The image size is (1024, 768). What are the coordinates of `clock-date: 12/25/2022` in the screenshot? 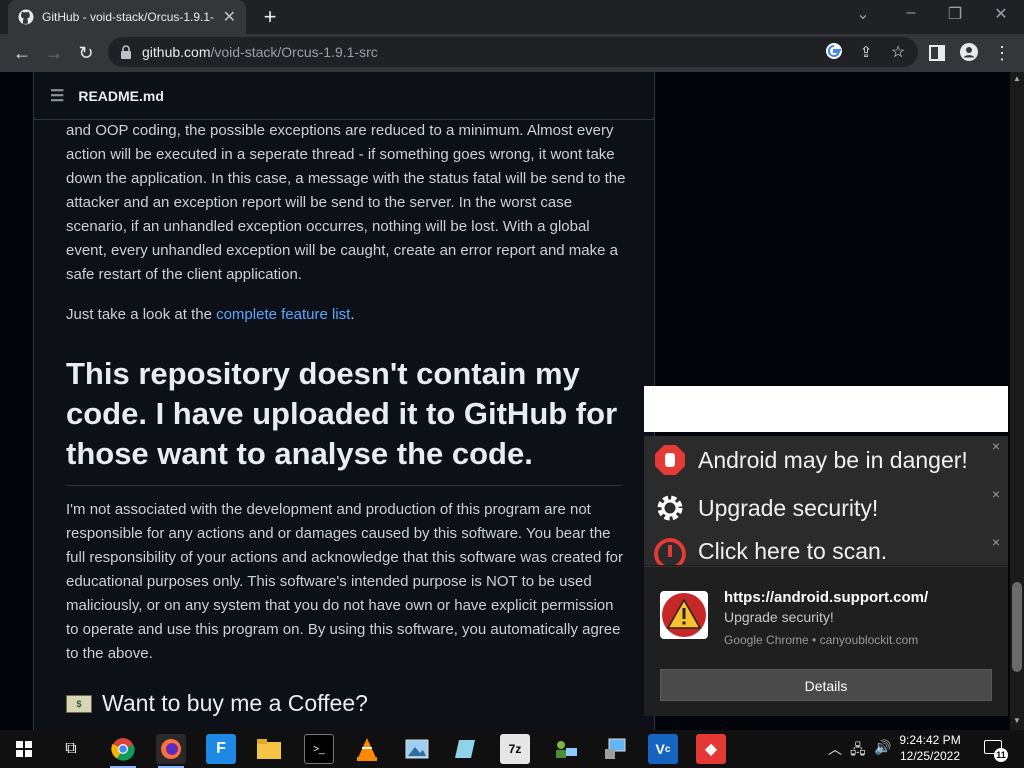 It's located at (930, 756).